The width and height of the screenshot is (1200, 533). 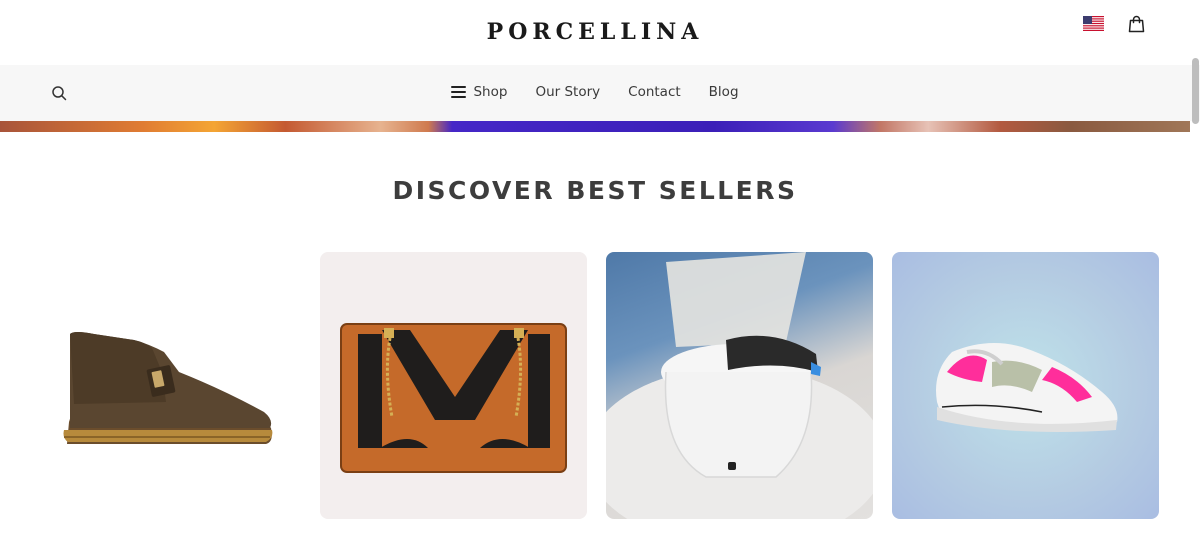 I want to click on us-flag-icon, so click(x=1093, y=23).